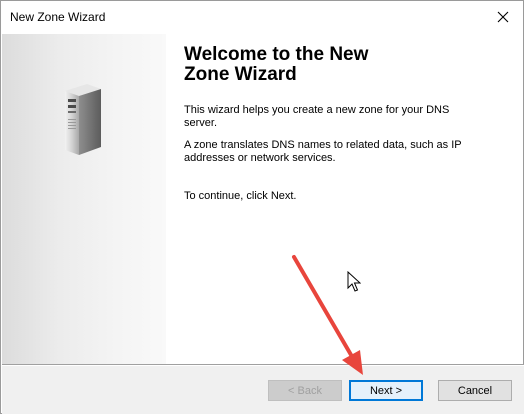  Describe the element at coordinates (475, 390) in the screenshot. I see `cancel-button: Cancel` at that location.